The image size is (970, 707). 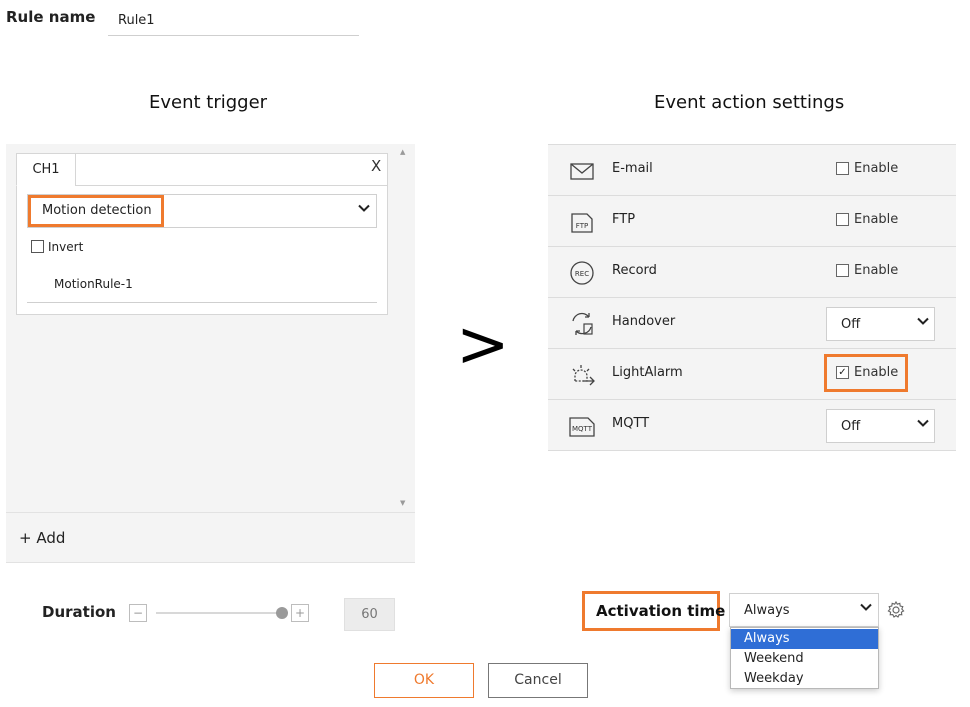 I want to click on record-icon: REC, so click(x=582, y=273).